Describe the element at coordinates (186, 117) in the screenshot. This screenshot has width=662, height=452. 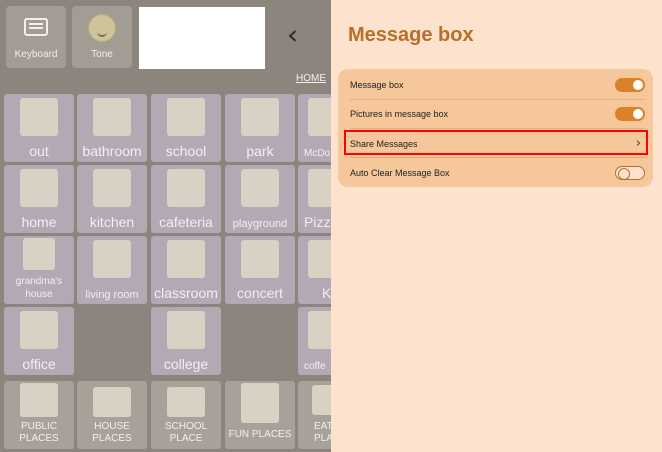
I see `students-icon` at that location.